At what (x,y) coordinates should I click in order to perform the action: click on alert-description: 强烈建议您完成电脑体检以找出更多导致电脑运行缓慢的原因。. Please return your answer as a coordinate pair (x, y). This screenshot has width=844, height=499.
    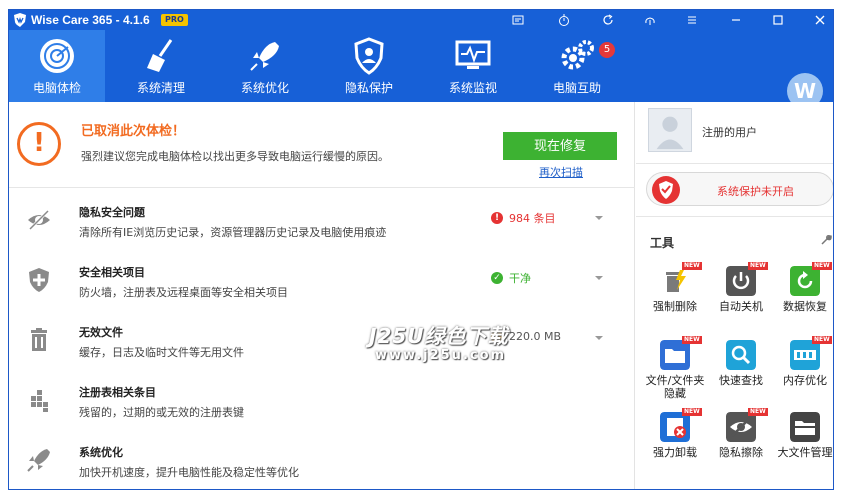
    Looking at the image, I should click on (235, 156).